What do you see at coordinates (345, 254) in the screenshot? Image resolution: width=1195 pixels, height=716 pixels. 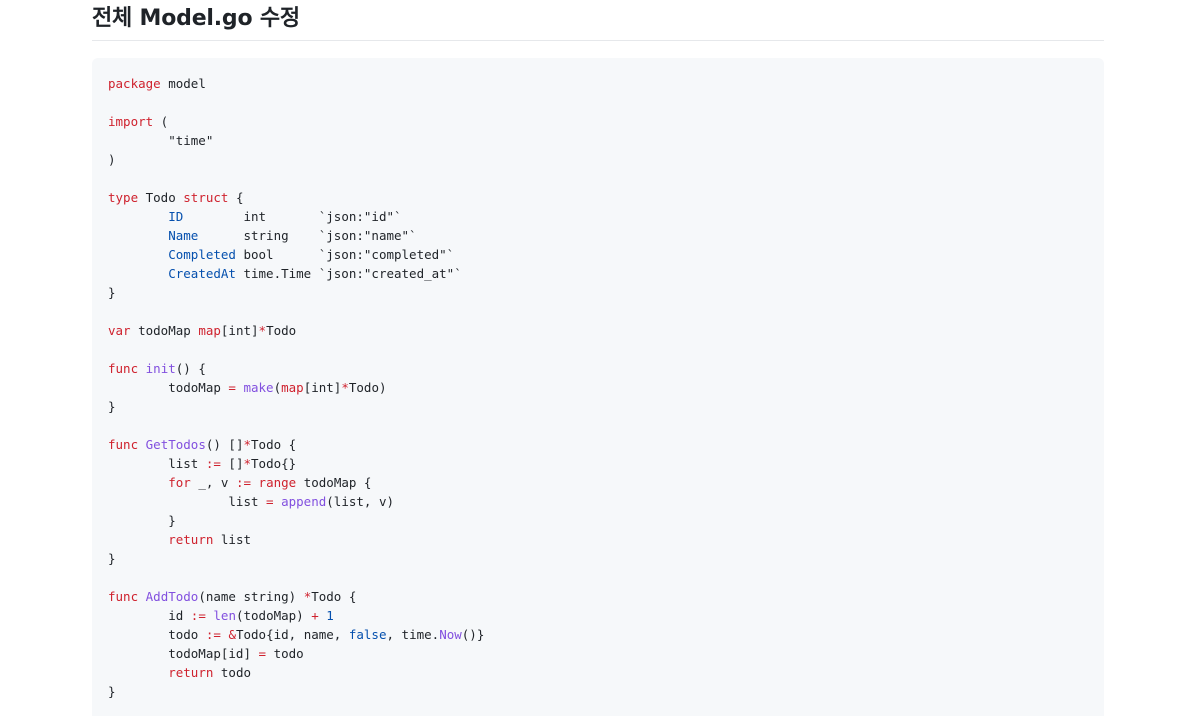 I see `code-token: bool `json:"completed"`` at bounding box center [345, 254].